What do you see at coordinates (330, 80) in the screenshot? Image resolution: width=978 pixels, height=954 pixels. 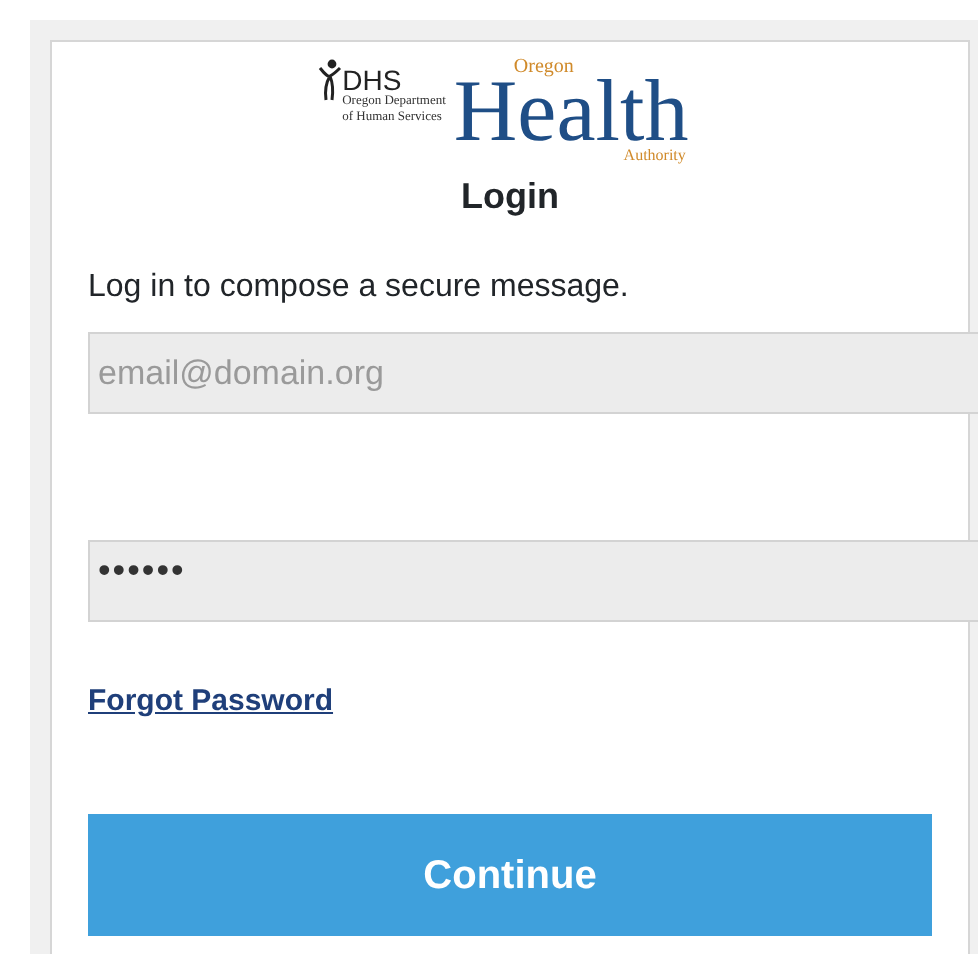 I see `figure-icon` at bounding box center [330, 80].